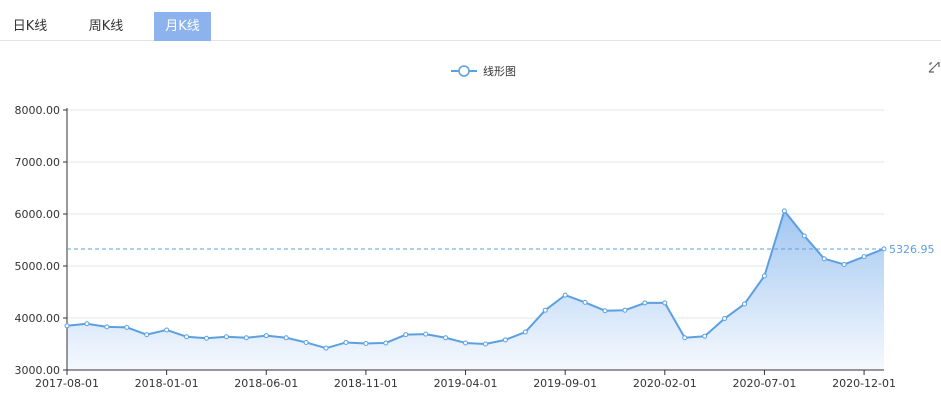 Image resolution: width=941 pixels, height=413 pixels. What do you see at coordinates (912, 249) in the screenshot?
I see `markline-label: 5326.95` at bounding box center [912, 249].